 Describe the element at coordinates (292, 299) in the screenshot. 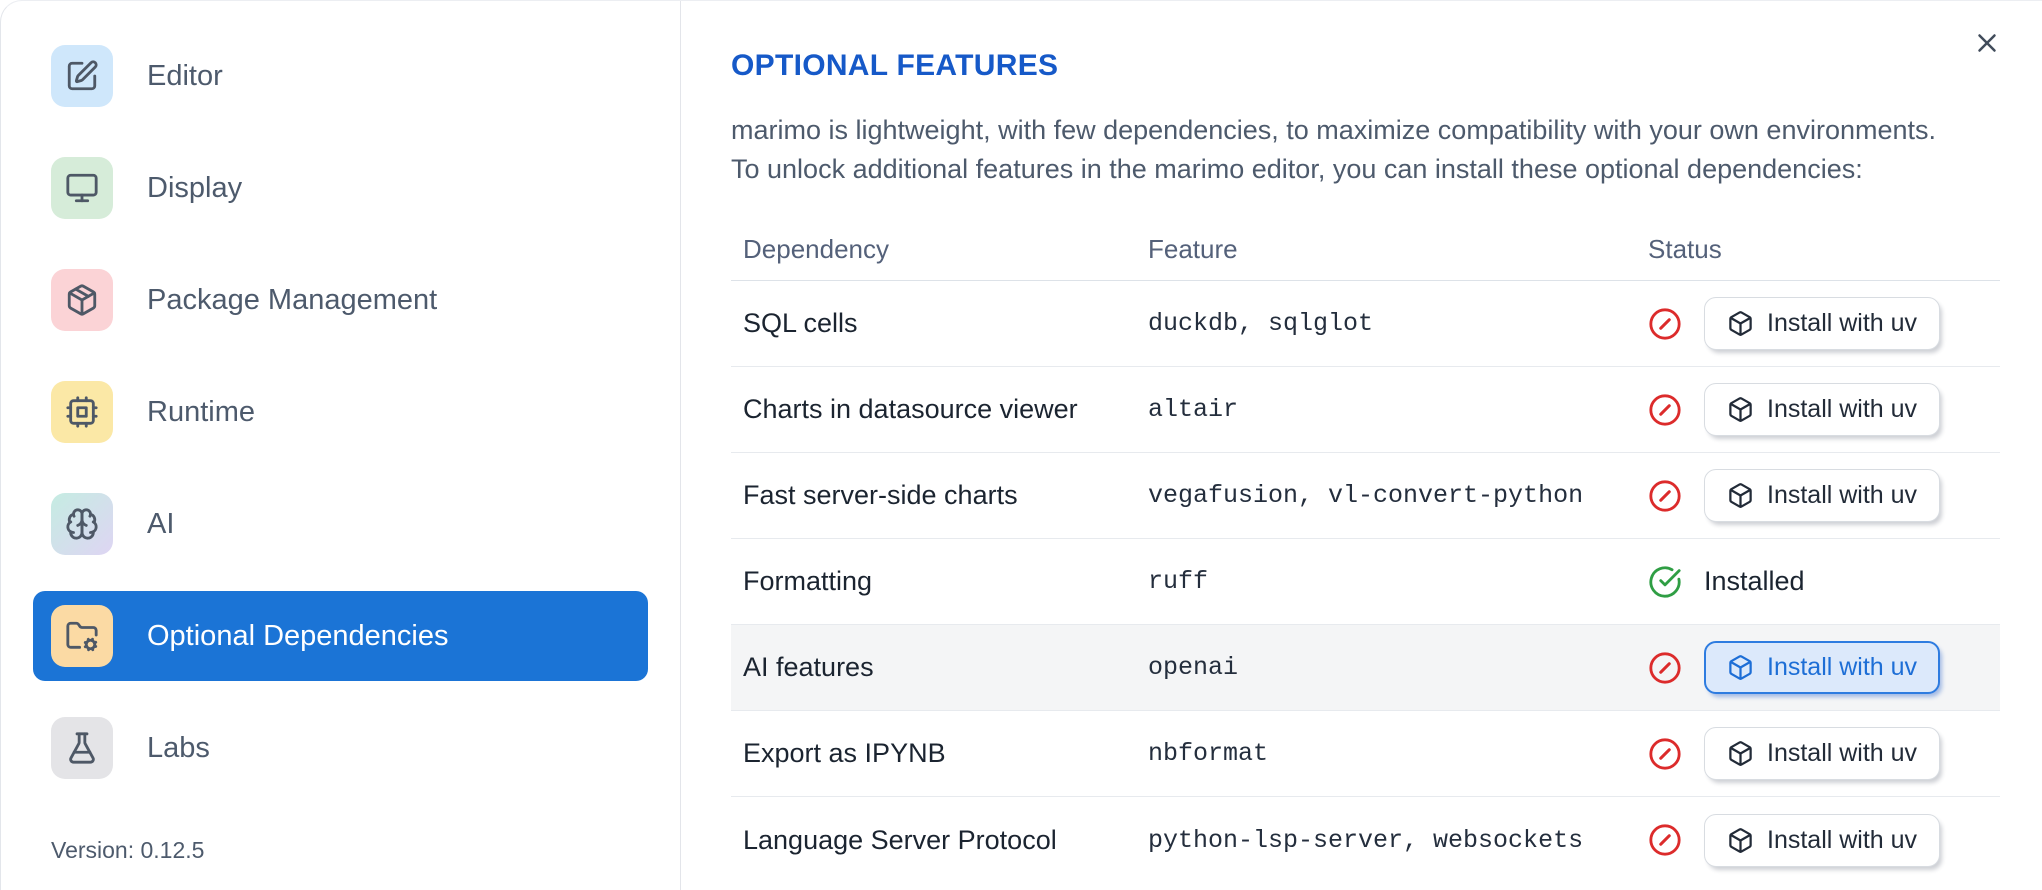

I see `sidebar-item-label: Package Management` at that location.